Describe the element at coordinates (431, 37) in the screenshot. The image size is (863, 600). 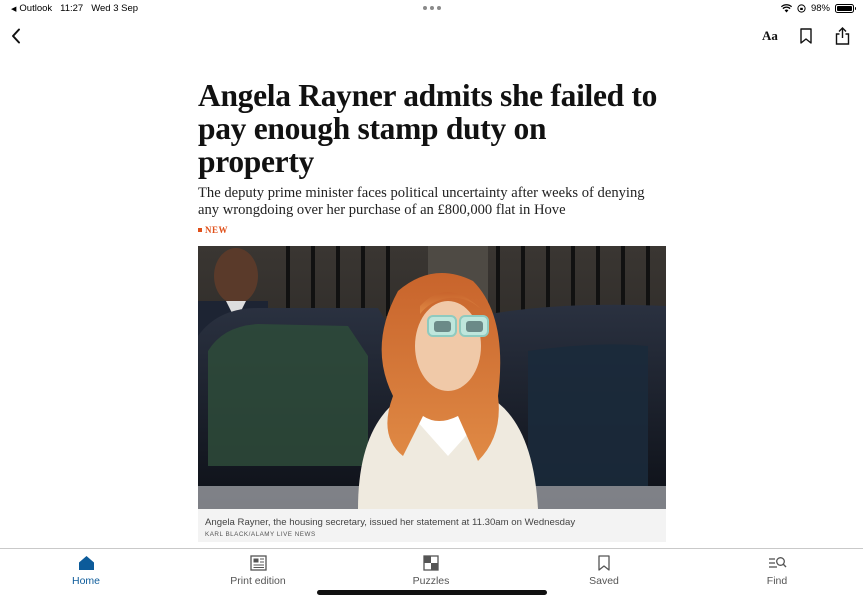
I see `top-nav: Aa` at that location.